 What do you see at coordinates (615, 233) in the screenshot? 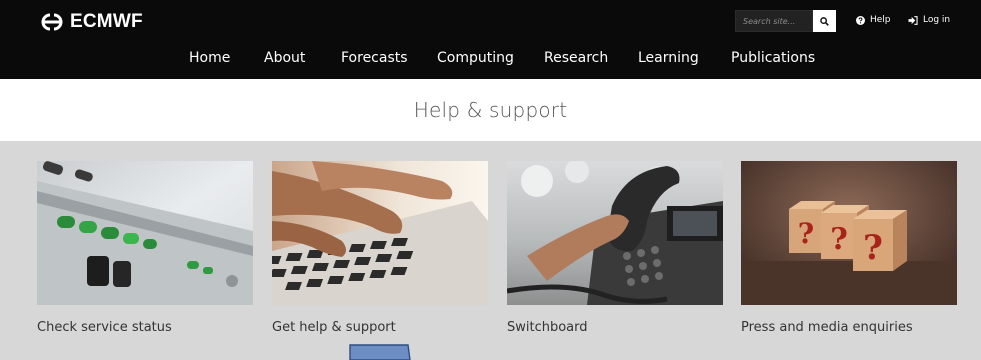
I see `hand-on-office-telephone-photo` at bounding box center [615, 233].